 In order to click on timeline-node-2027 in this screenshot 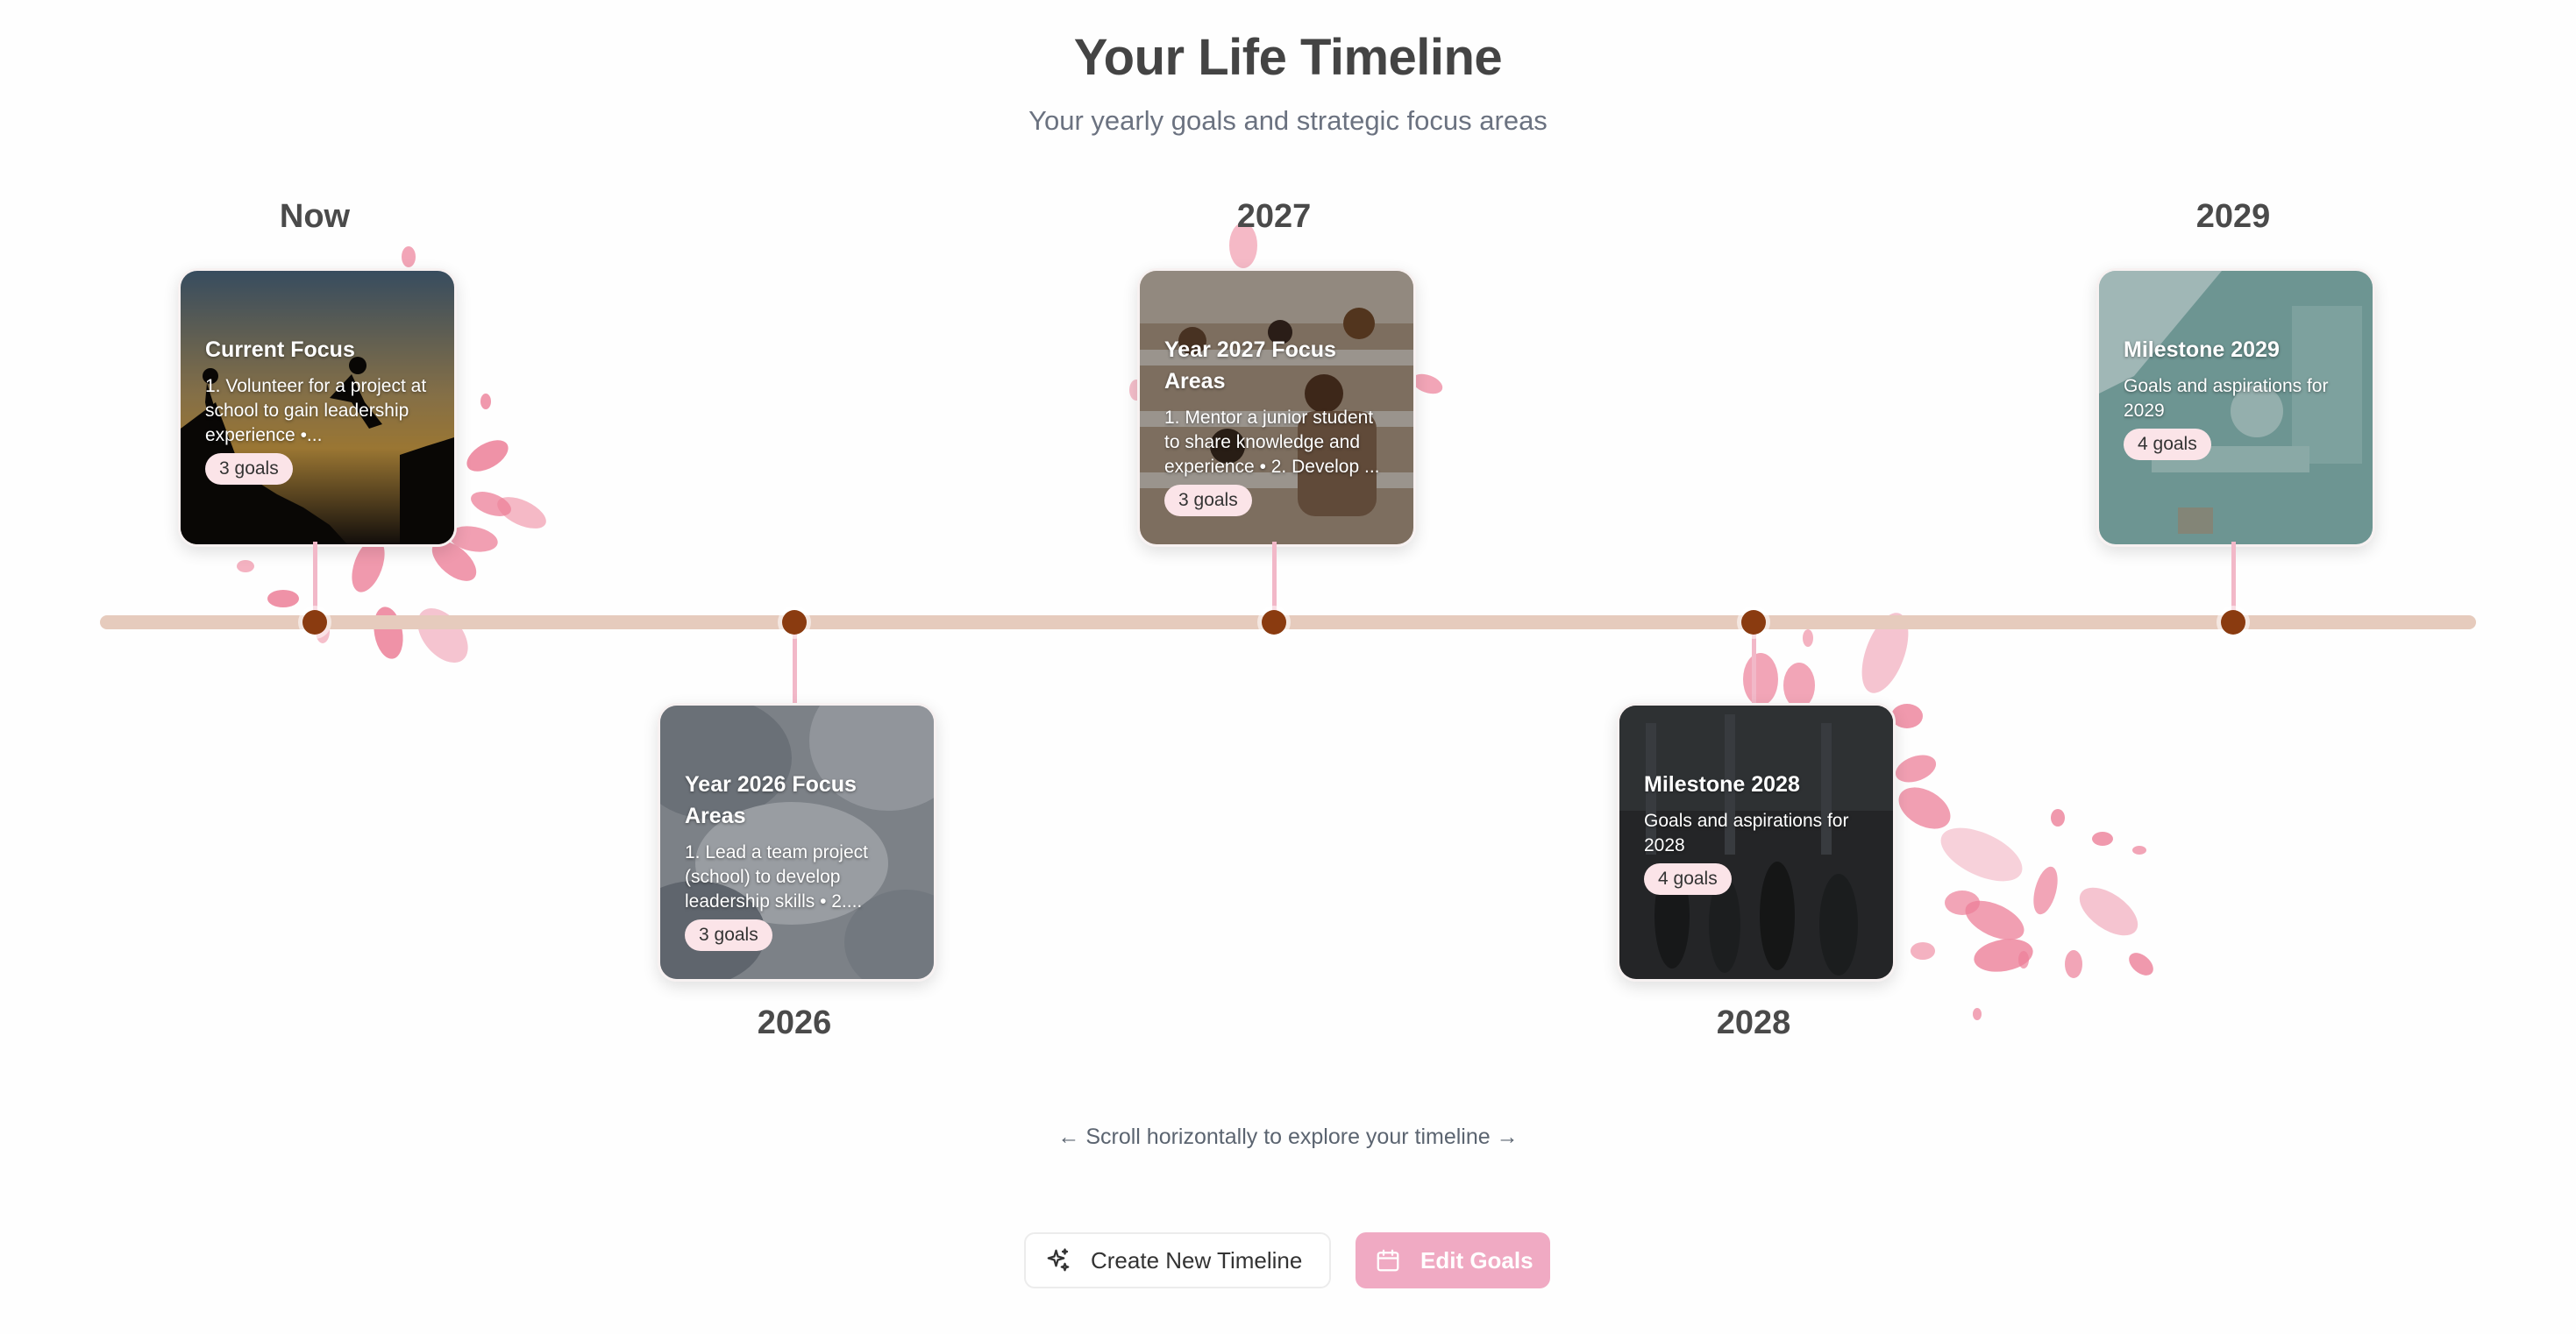, I will do `click(1274, 622)`.